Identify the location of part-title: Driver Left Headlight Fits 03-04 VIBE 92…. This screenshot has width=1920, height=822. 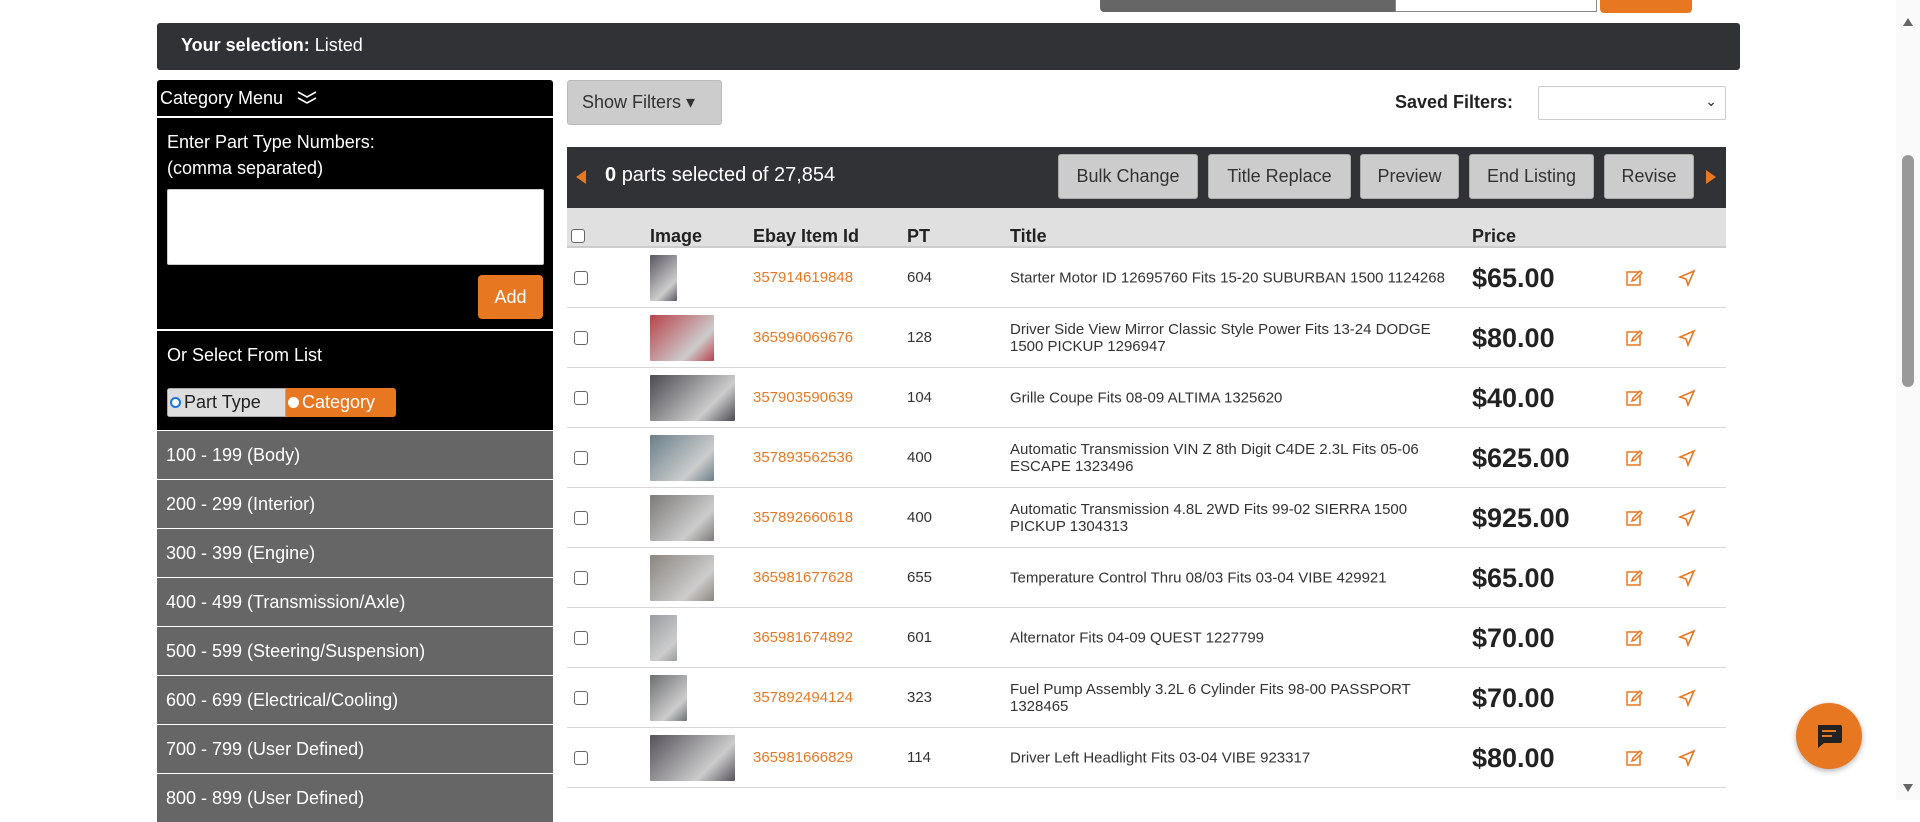
(1160, 757).